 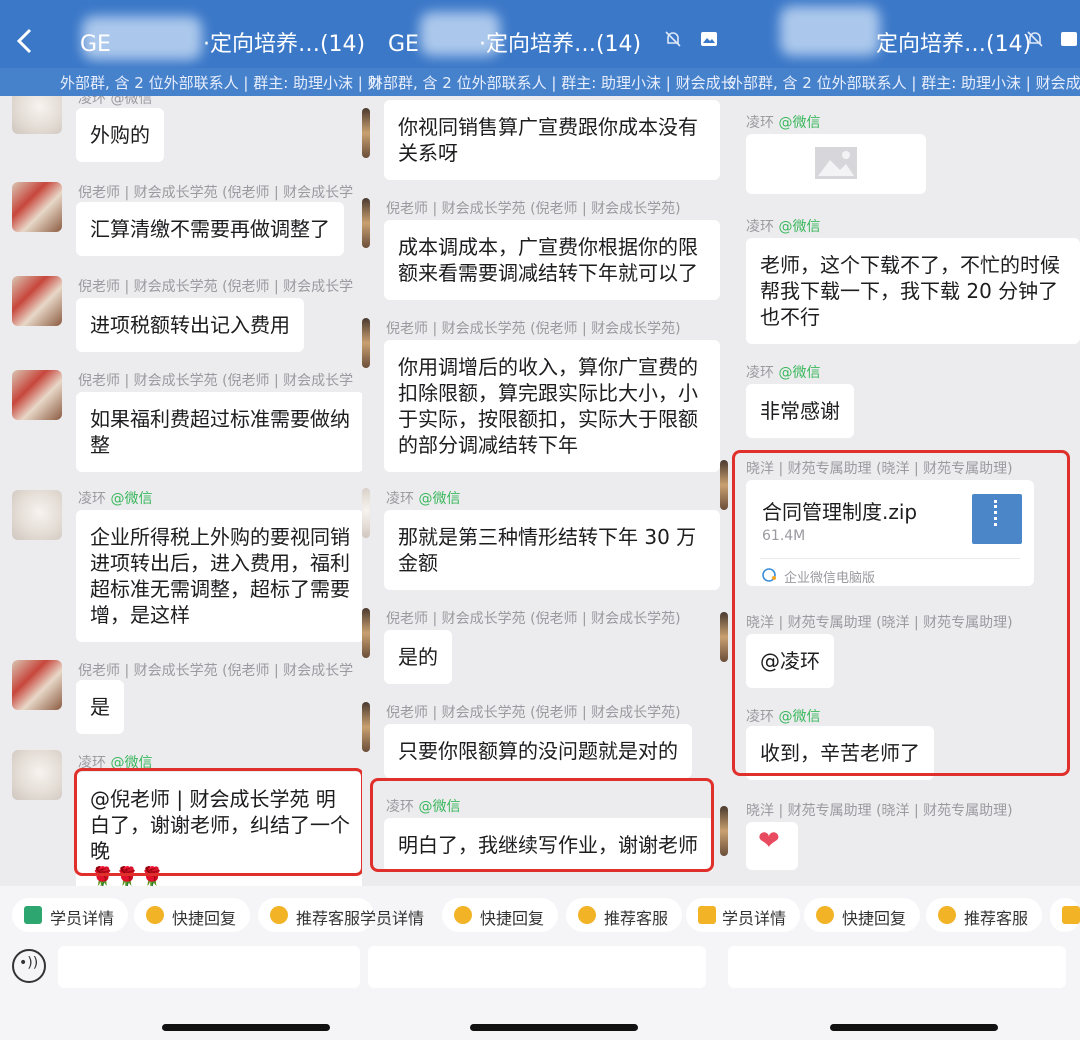 I want to click on back-arrow-icon, so click(x=25, y=41).